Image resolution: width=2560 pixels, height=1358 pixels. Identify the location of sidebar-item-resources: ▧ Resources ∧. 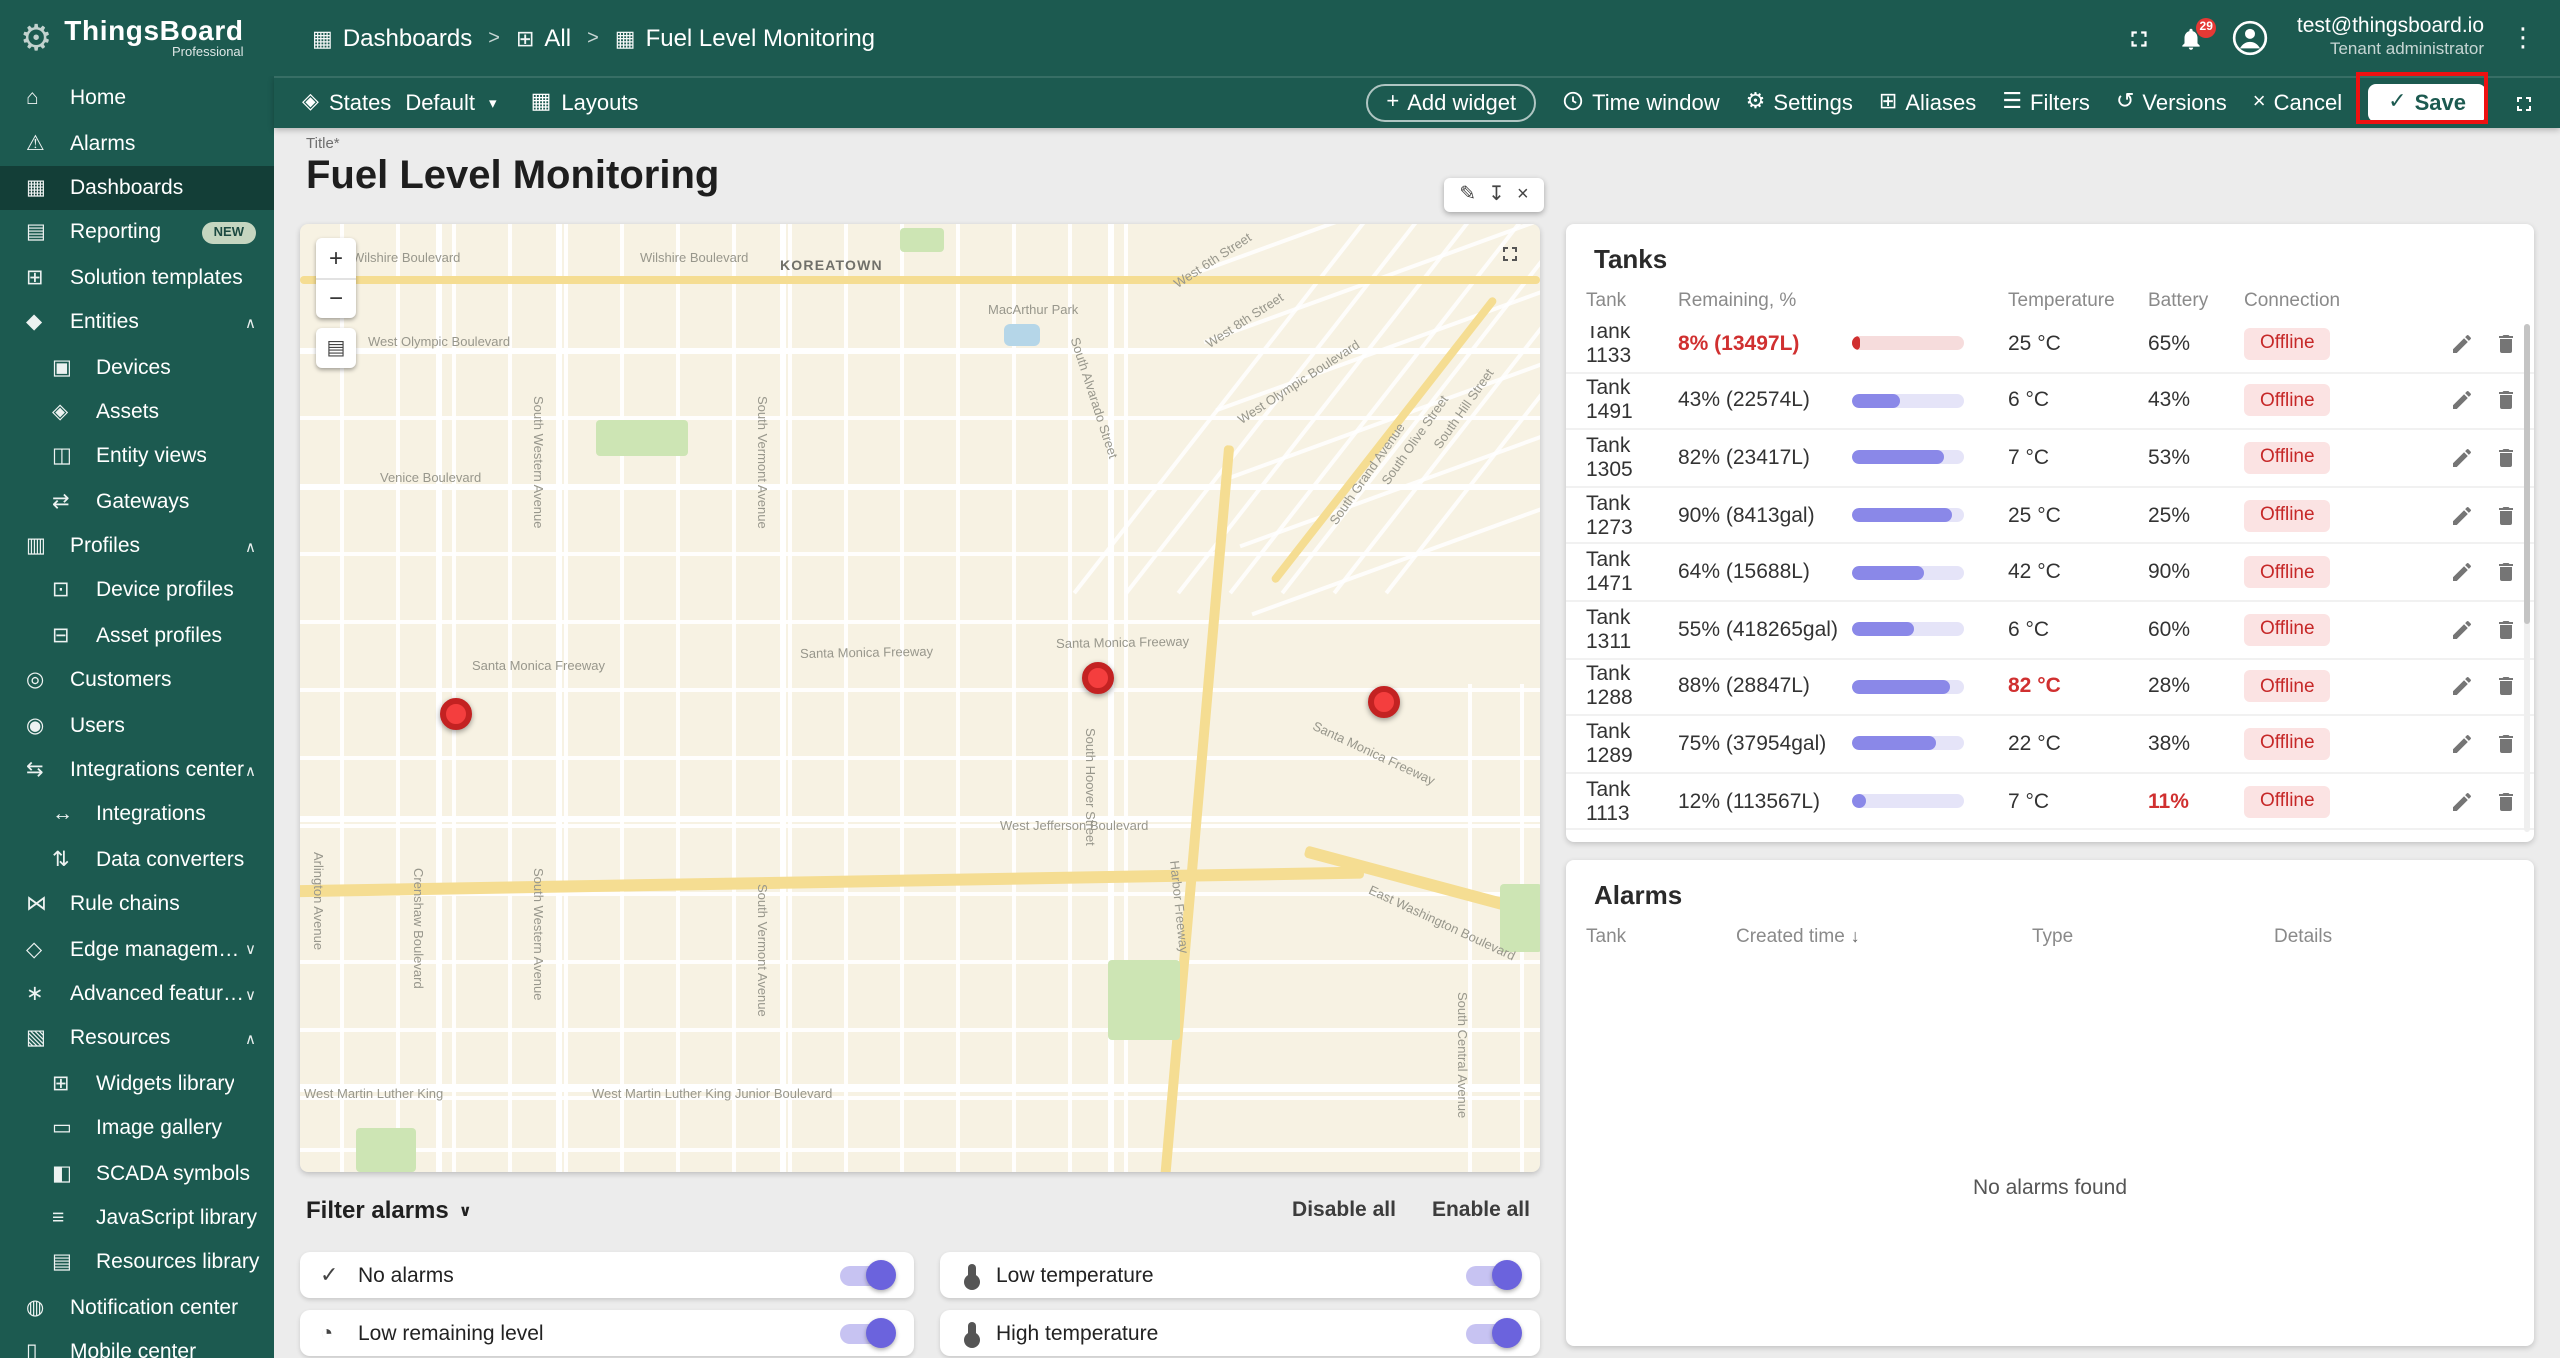
(137, 1038).